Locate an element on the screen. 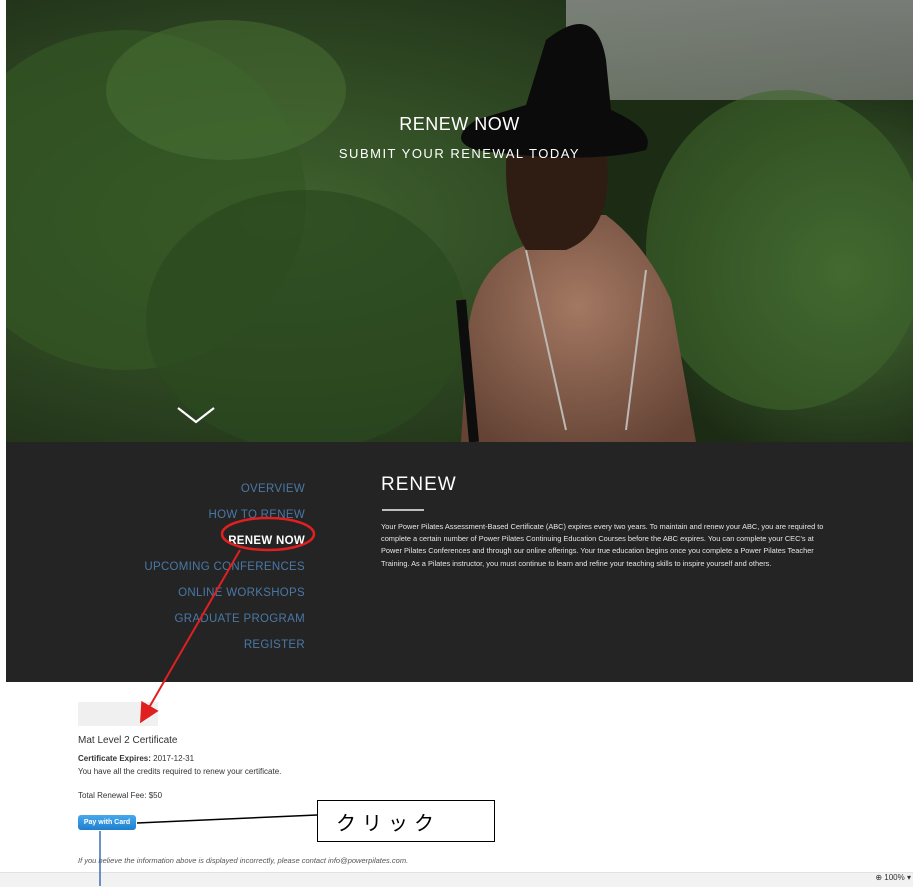 This screenshot has height=887, width=913. zoom-level: ⊕ 100% ▾ is located at coordinates (893, 877).